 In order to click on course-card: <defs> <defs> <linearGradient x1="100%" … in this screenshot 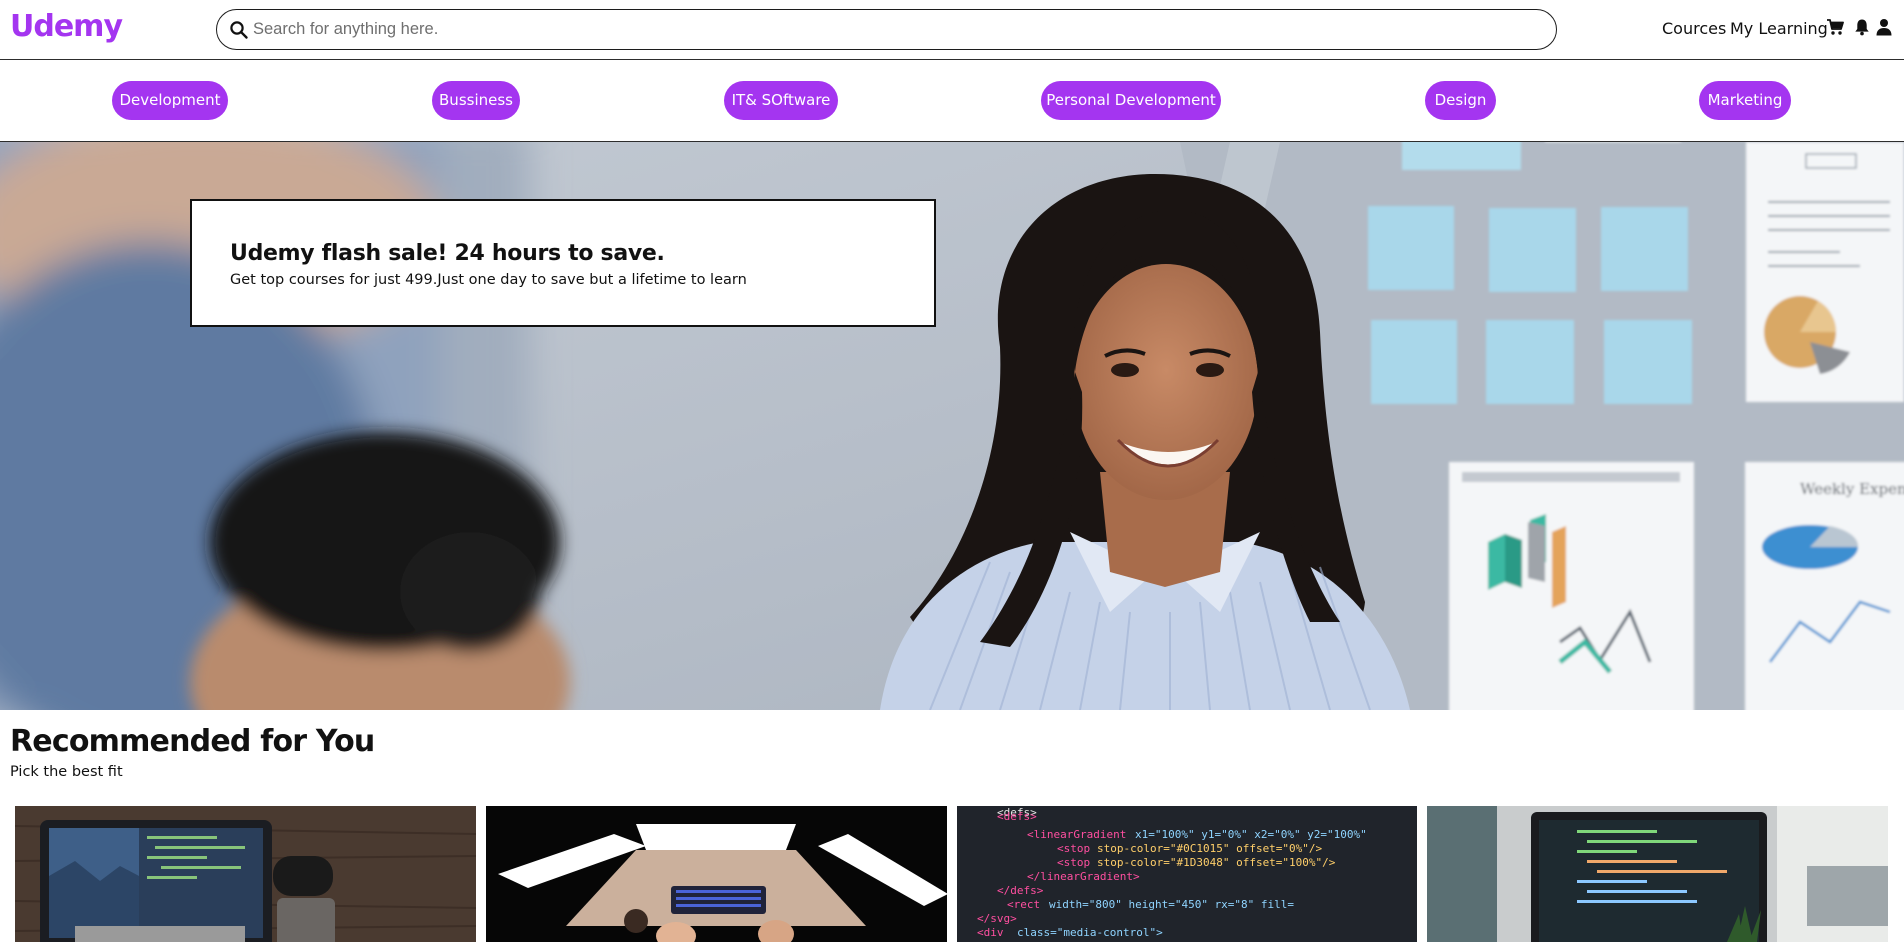, I will do `click(1187, 874)`.